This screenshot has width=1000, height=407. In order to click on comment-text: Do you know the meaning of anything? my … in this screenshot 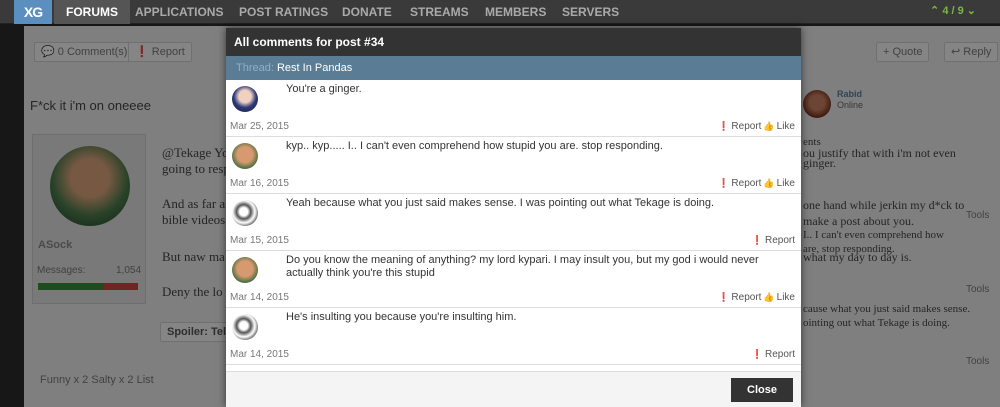, I will do `click(522, 266)`.